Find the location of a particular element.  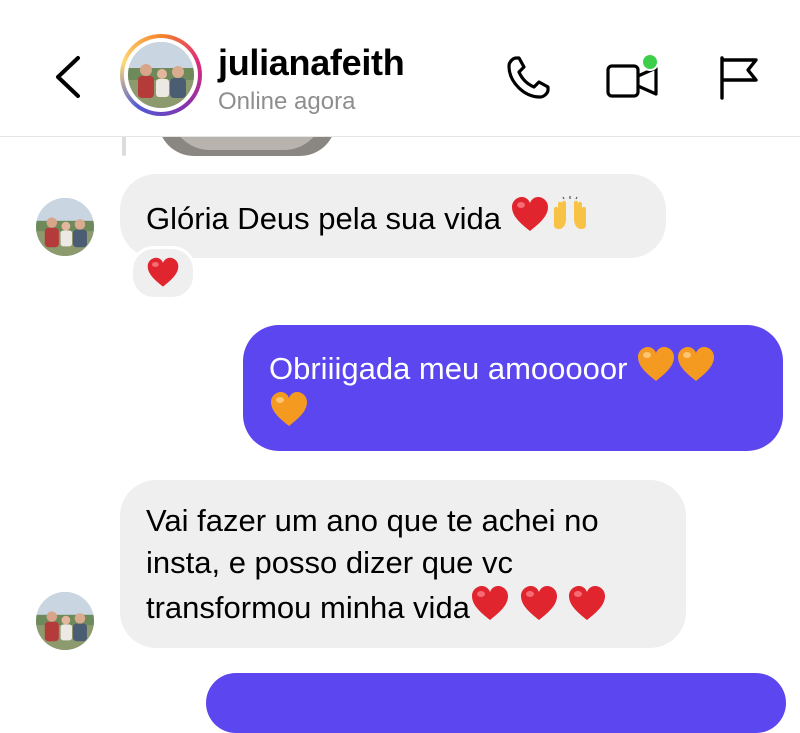

online-status: Online agora is located at coordinates (287, 101).